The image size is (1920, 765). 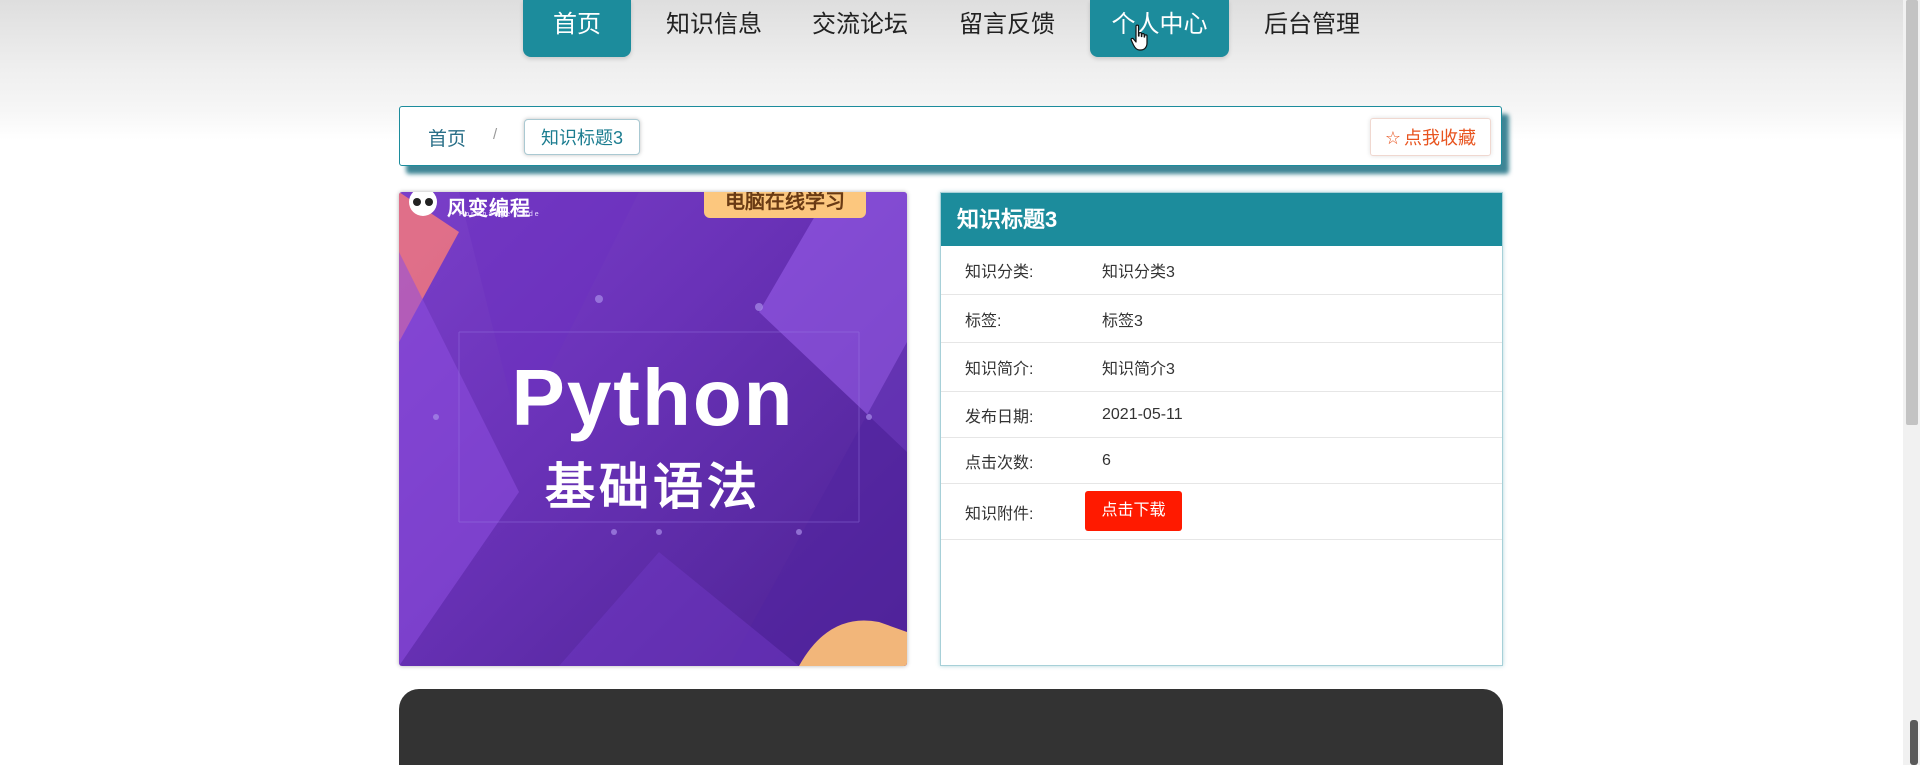 I want to click on top-nav: 首页 知识信息 交流论坛 留言反馈 个人中心 后台管理, so click(x=950, y=30).